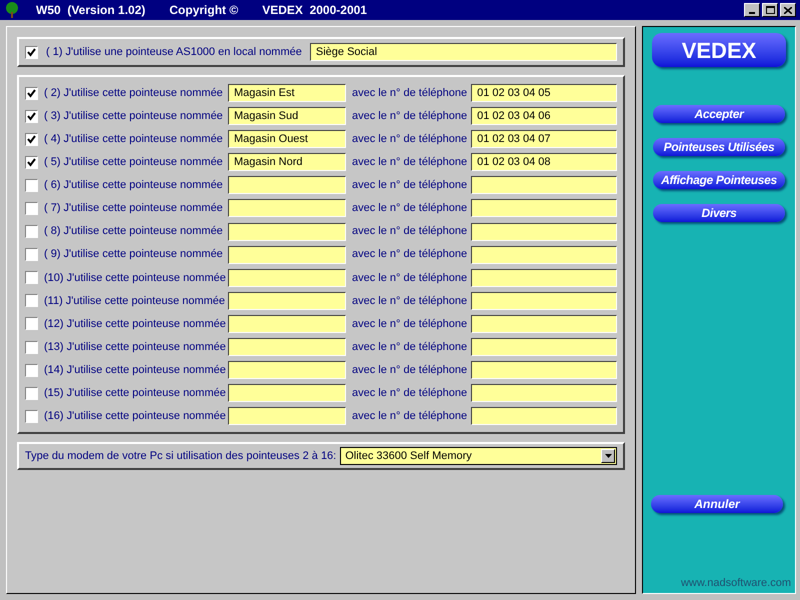 This screenshot has width=800, height=600. What do you see at coordinates (135, 301) in the screenshot?
I see `checkbox-label: (11) J'utilise cette pointeuse nommée` at bounding box center [135, 301].